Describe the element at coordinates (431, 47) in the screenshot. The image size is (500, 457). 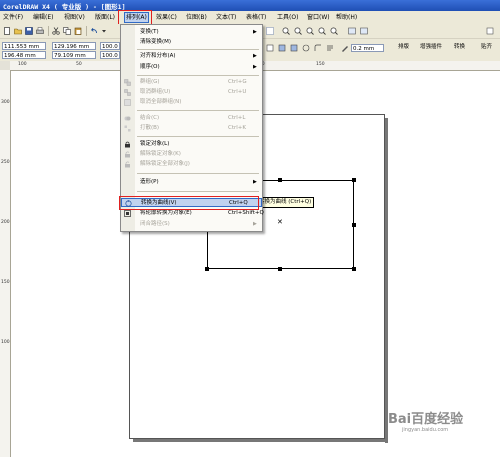
I see `plugin-button: 增强插件` at that location.